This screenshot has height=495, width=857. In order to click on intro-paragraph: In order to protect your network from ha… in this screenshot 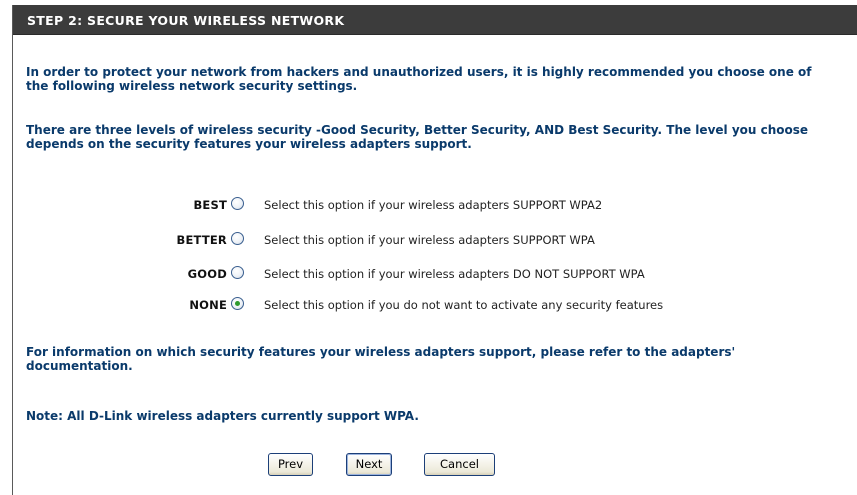, I will do `click(419, 79)`.